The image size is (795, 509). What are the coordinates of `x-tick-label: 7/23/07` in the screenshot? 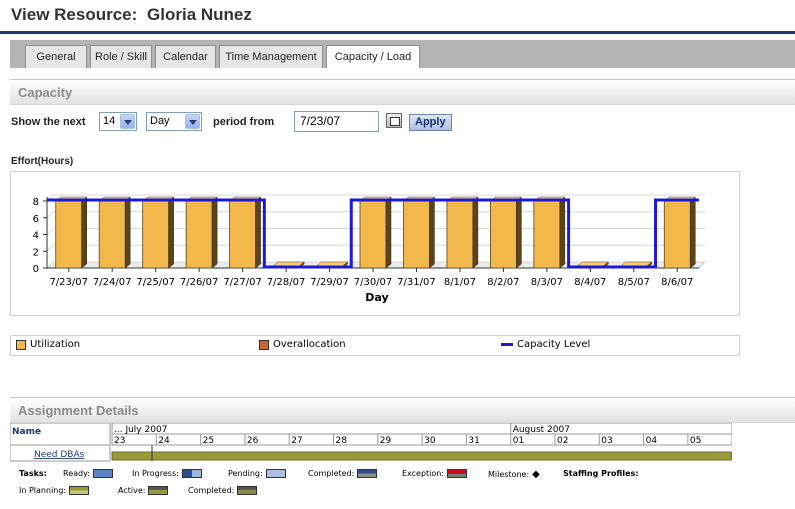 It's located at (68, 282).